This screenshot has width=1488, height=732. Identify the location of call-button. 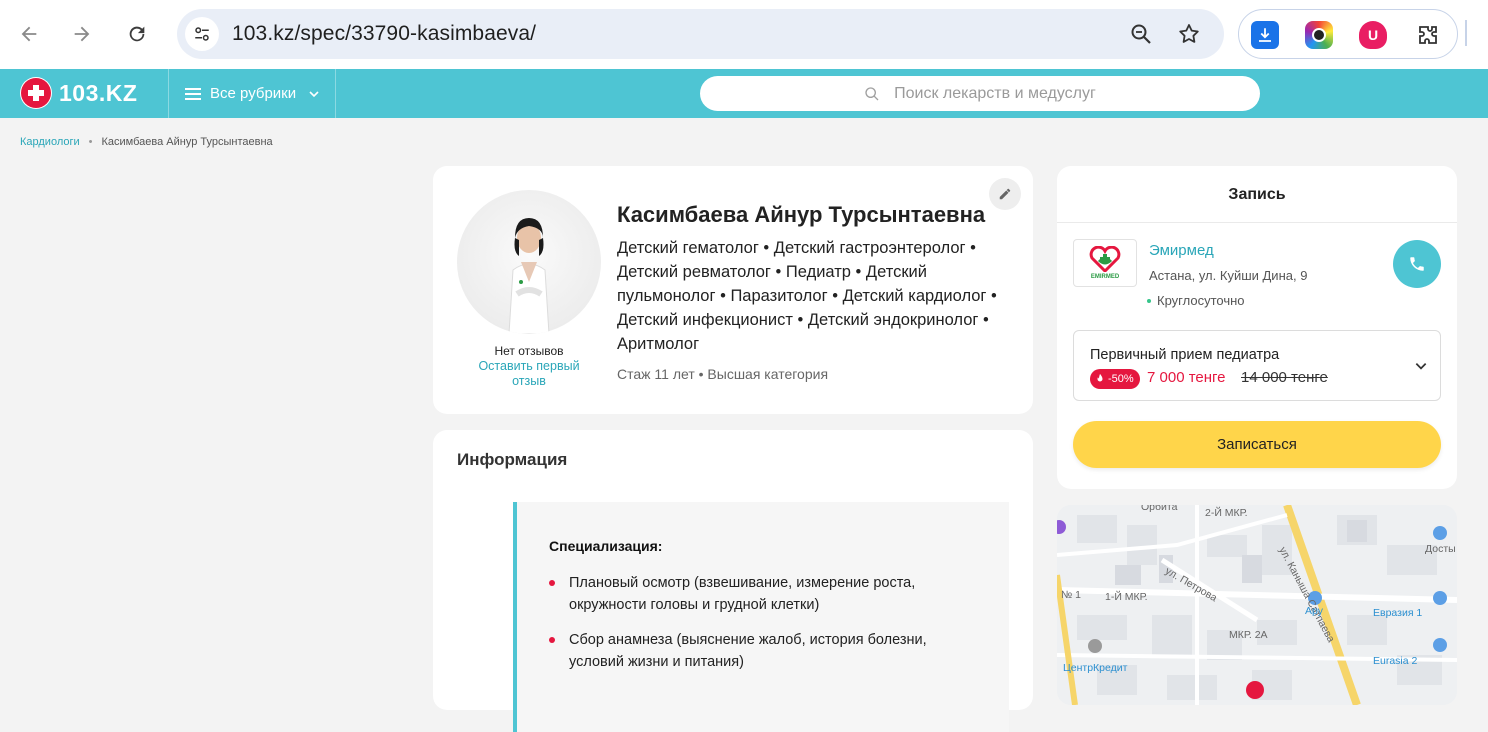
(1417, 264).